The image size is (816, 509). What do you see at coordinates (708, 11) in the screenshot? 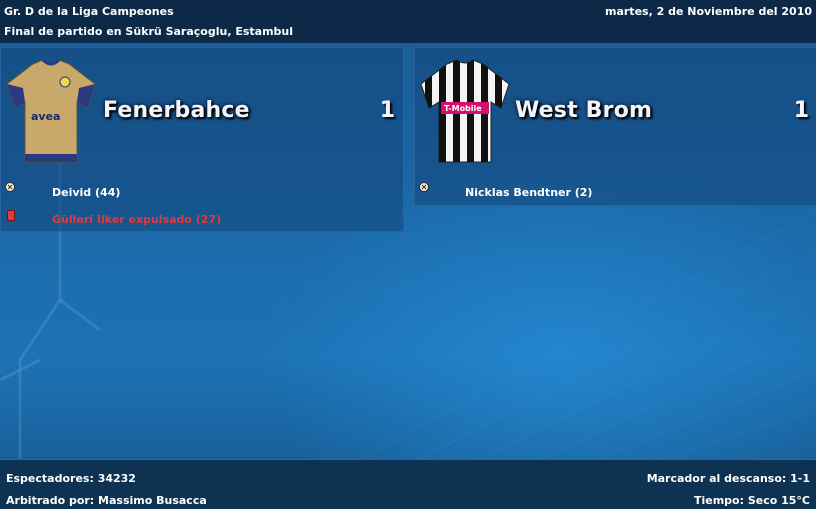
I see `match-date: martes, 2 de Noviembre del 2010` at bounding box center [708, 11].